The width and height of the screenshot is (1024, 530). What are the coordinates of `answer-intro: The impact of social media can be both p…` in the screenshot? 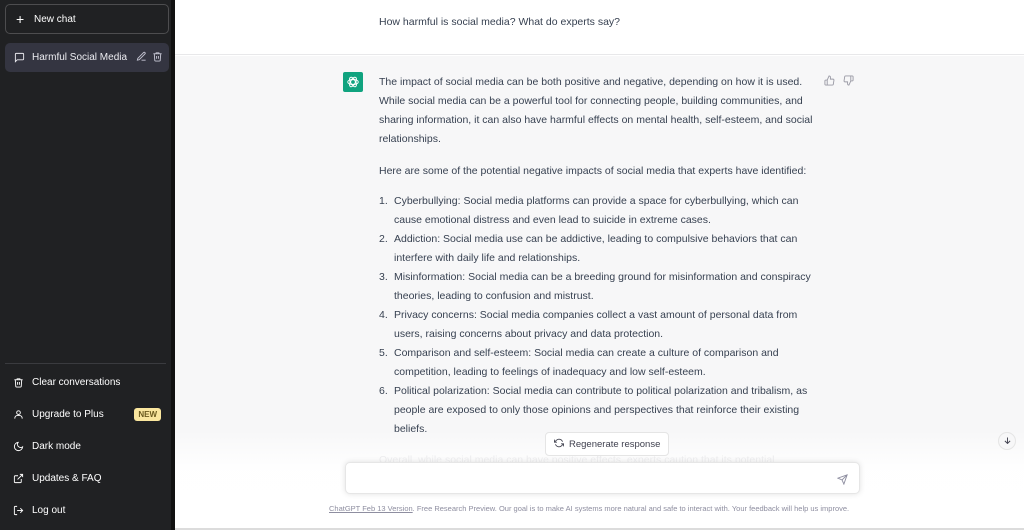 It's located at (596, 110).